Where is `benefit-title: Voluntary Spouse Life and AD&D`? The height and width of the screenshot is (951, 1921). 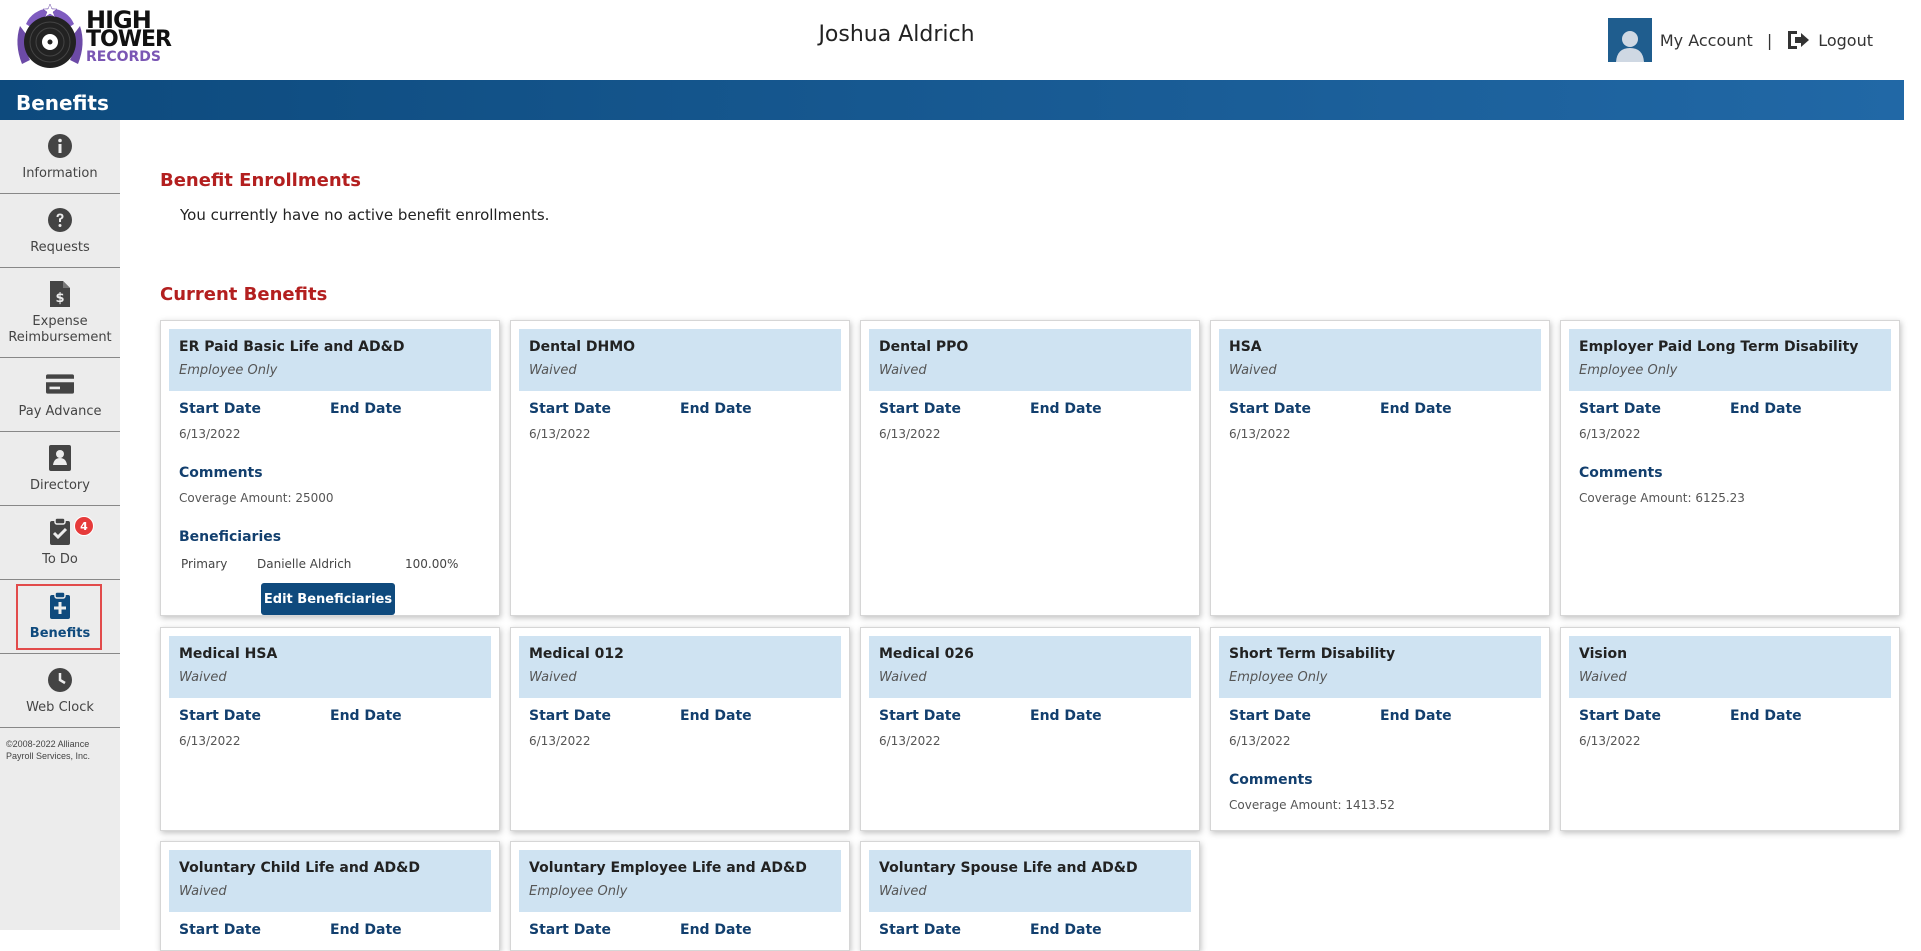
benefit-title: Voluntary Spouse Life and AD&D is located at coordinates (1008, 868).